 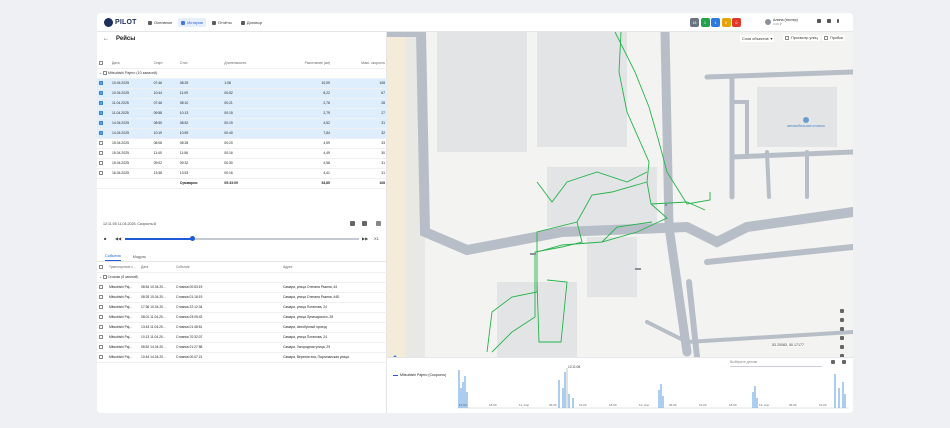 What do you see at coordinates (113, 257) in the screenshot?
I see `tab-events: События` at bounding box center [113, 257].